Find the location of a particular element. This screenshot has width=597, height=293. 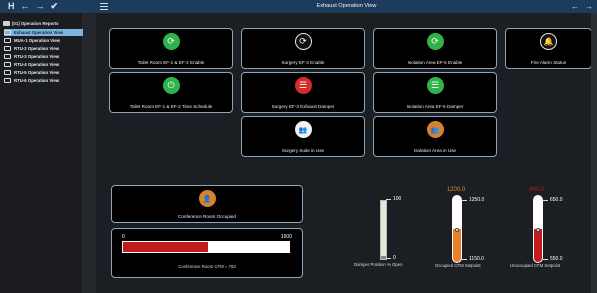

tree-root-label: [01] Operation Reports is located at coordinates (35, 23).